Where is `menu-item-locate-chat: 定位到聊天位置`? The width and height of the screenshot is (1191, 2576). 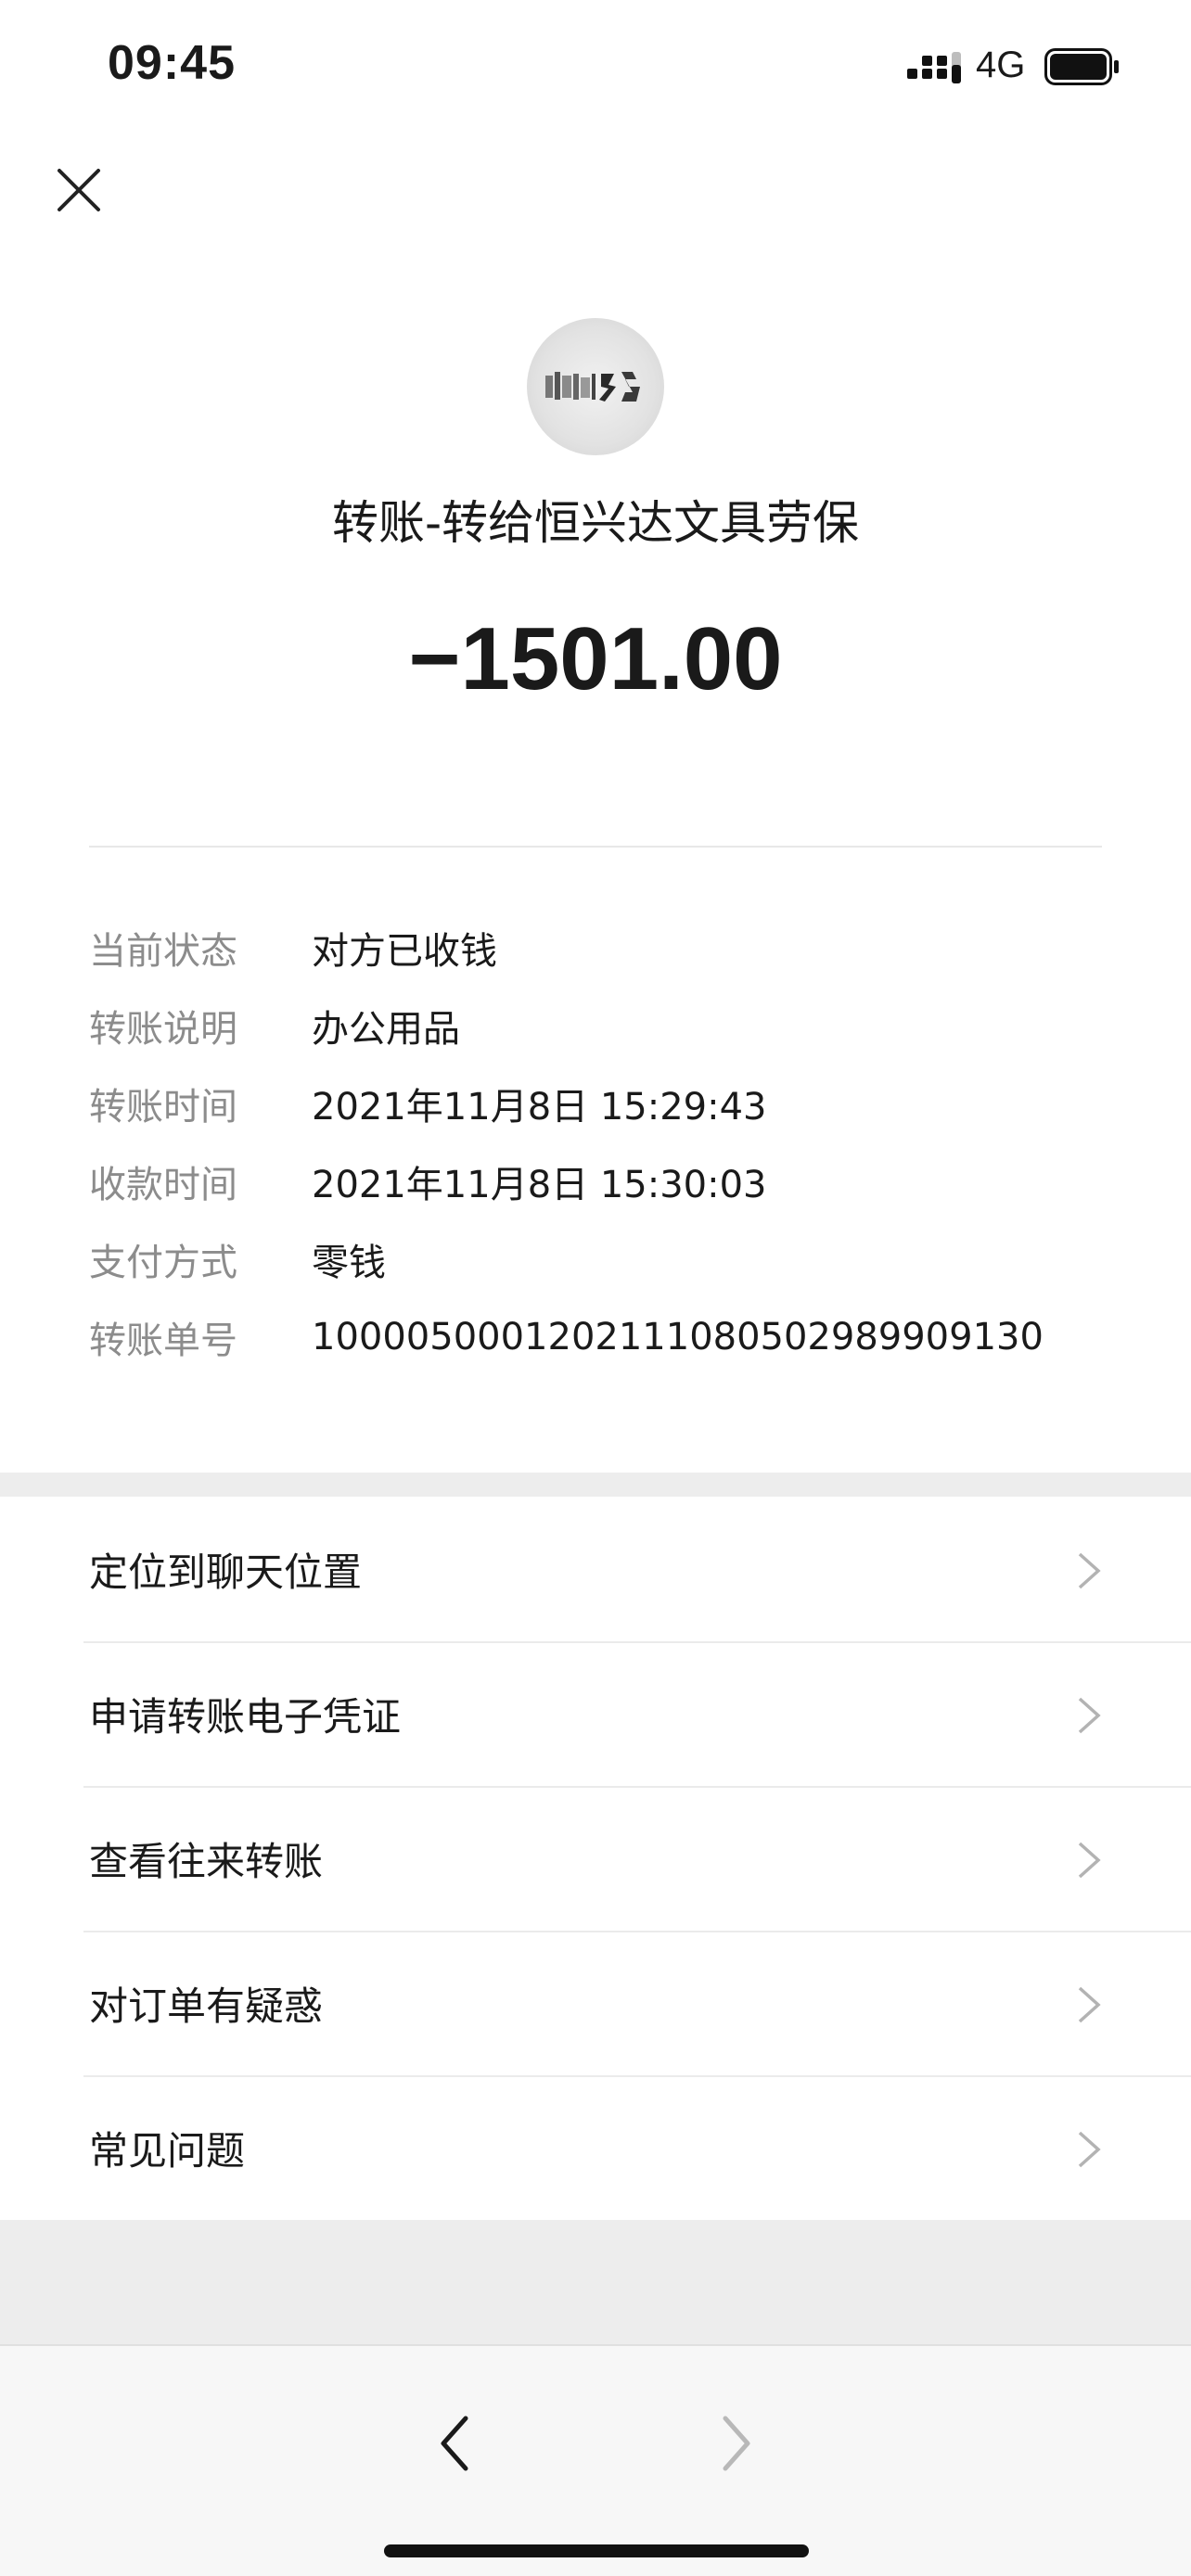 menu-item-locate-chat: 定位到聊天位置 is located at coordinates (595, 1569).